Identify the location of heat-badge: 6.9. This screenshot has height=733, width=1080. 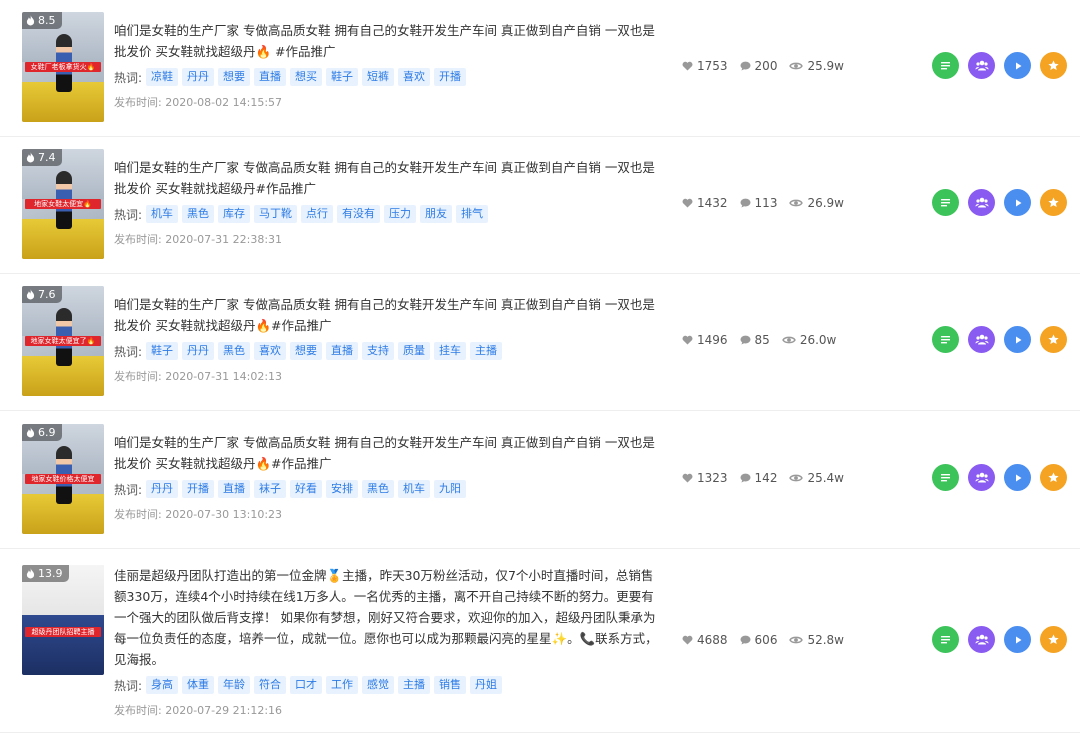
(42, 432).